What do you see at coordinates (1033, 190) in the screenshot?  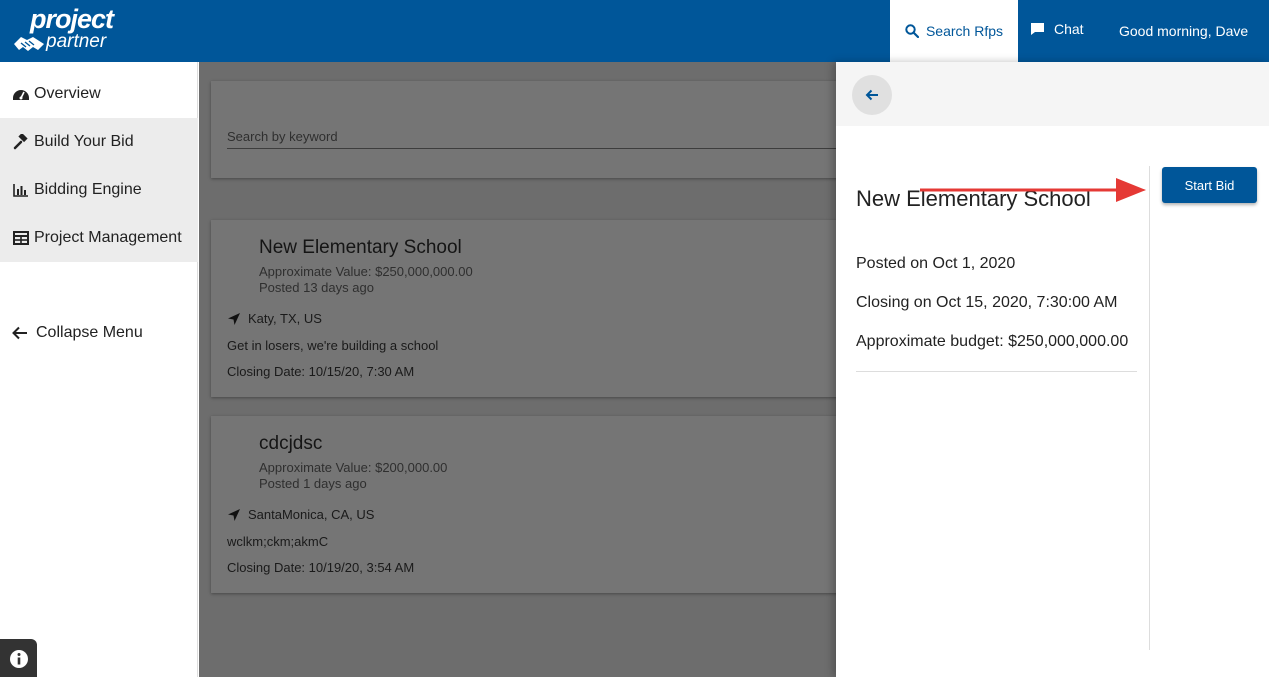 I see `annotation-arrow-icon` at bounding box center [1033, 190].